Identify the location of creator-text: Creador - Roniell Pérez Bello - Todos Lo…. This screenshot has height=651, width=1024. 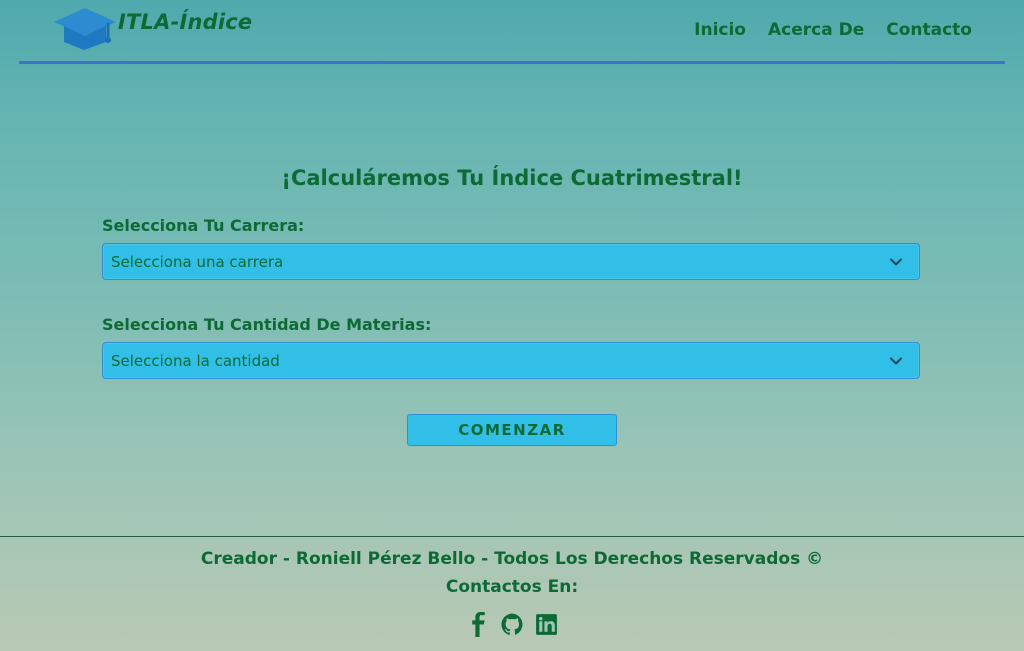
(512, 559).